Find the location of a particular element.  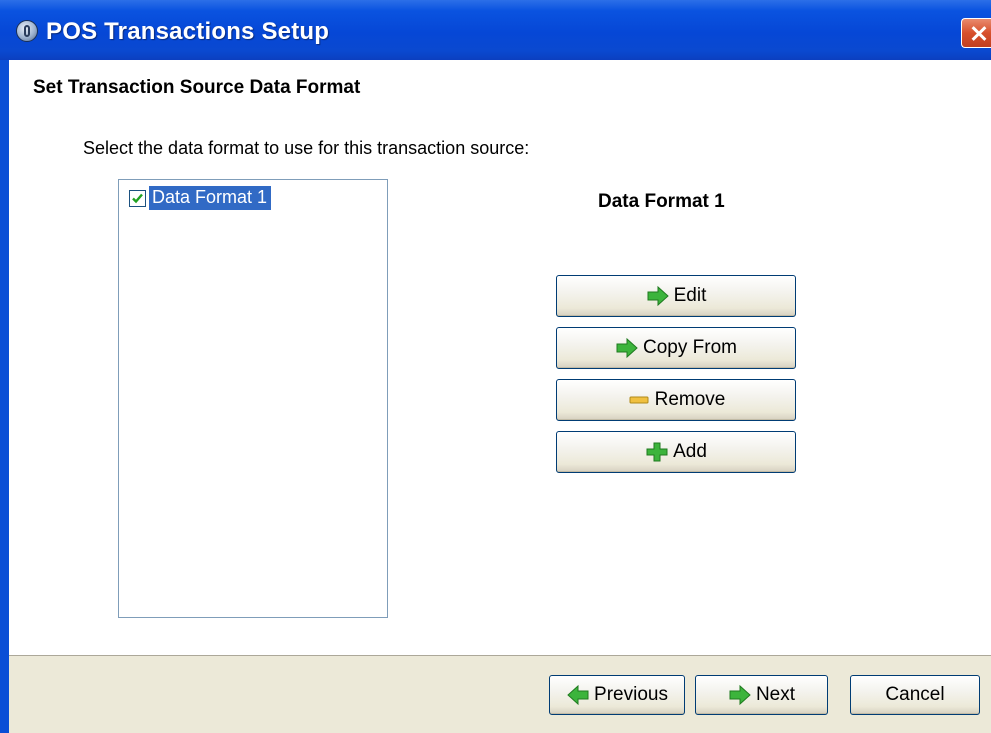

close-button is located at coordinates (976, 33).